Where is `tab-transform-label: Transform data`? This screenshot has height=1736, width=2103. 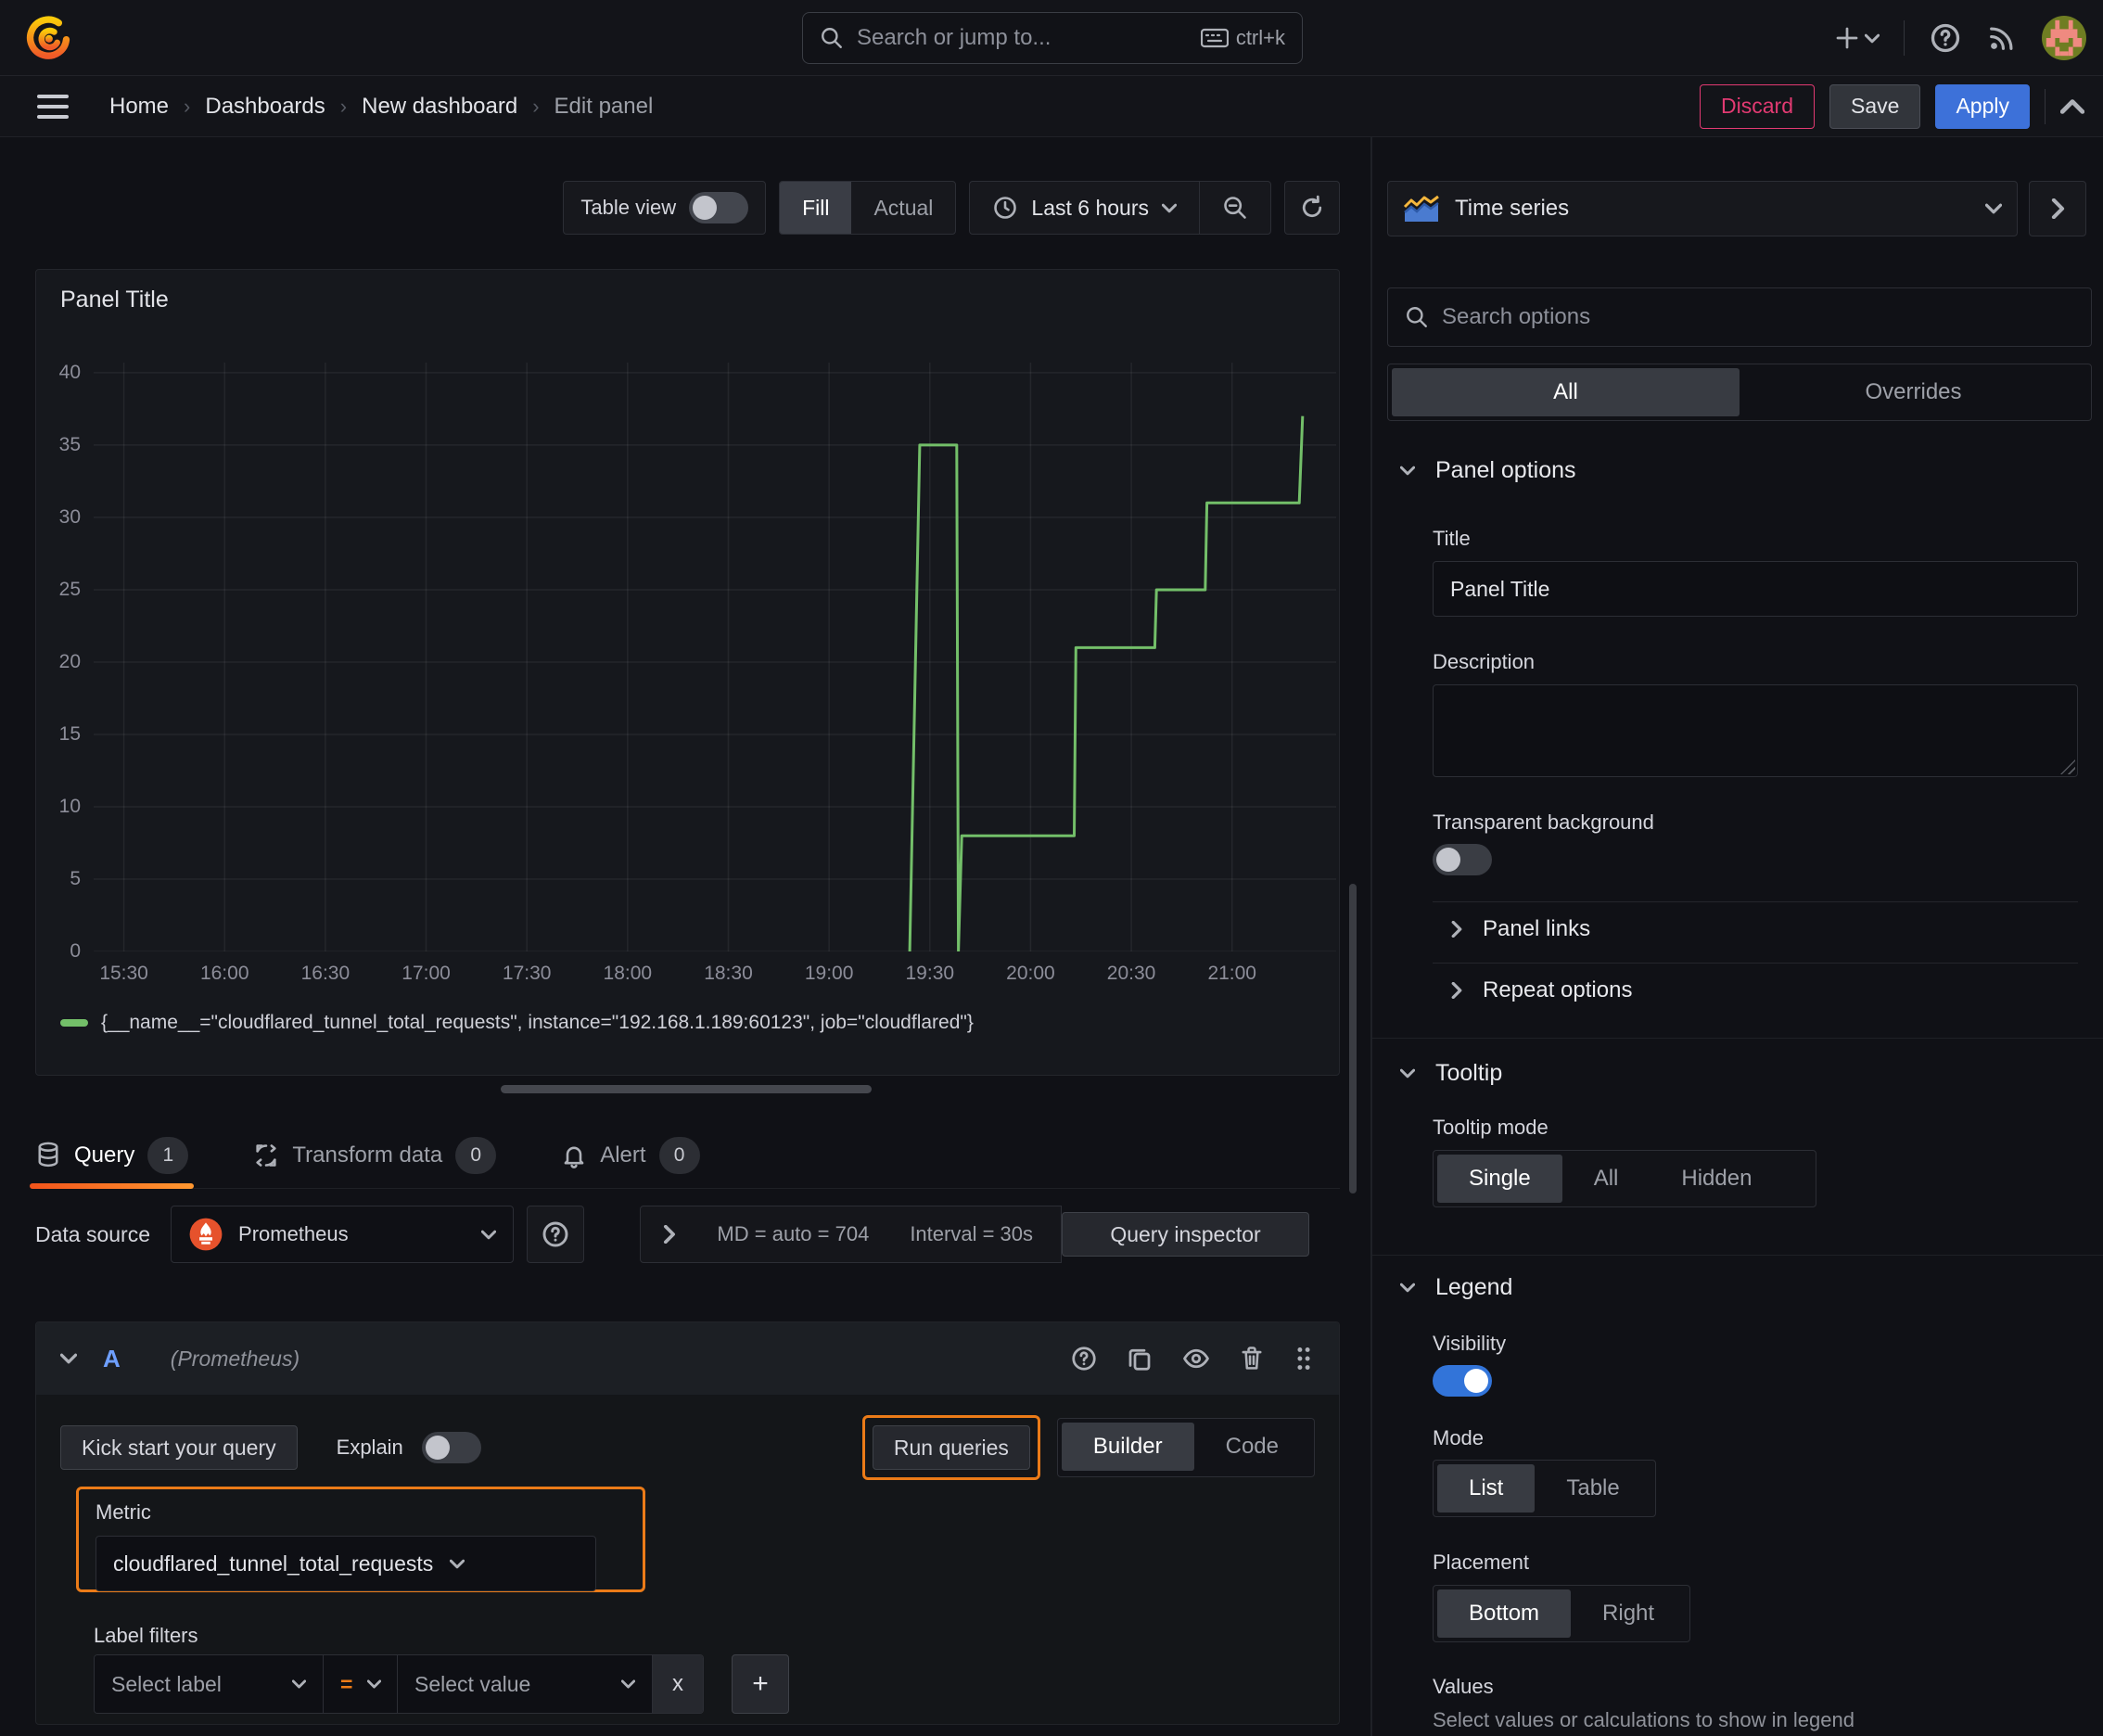
tab-transform-label: Transform data is located at coordinates (367, 1155).